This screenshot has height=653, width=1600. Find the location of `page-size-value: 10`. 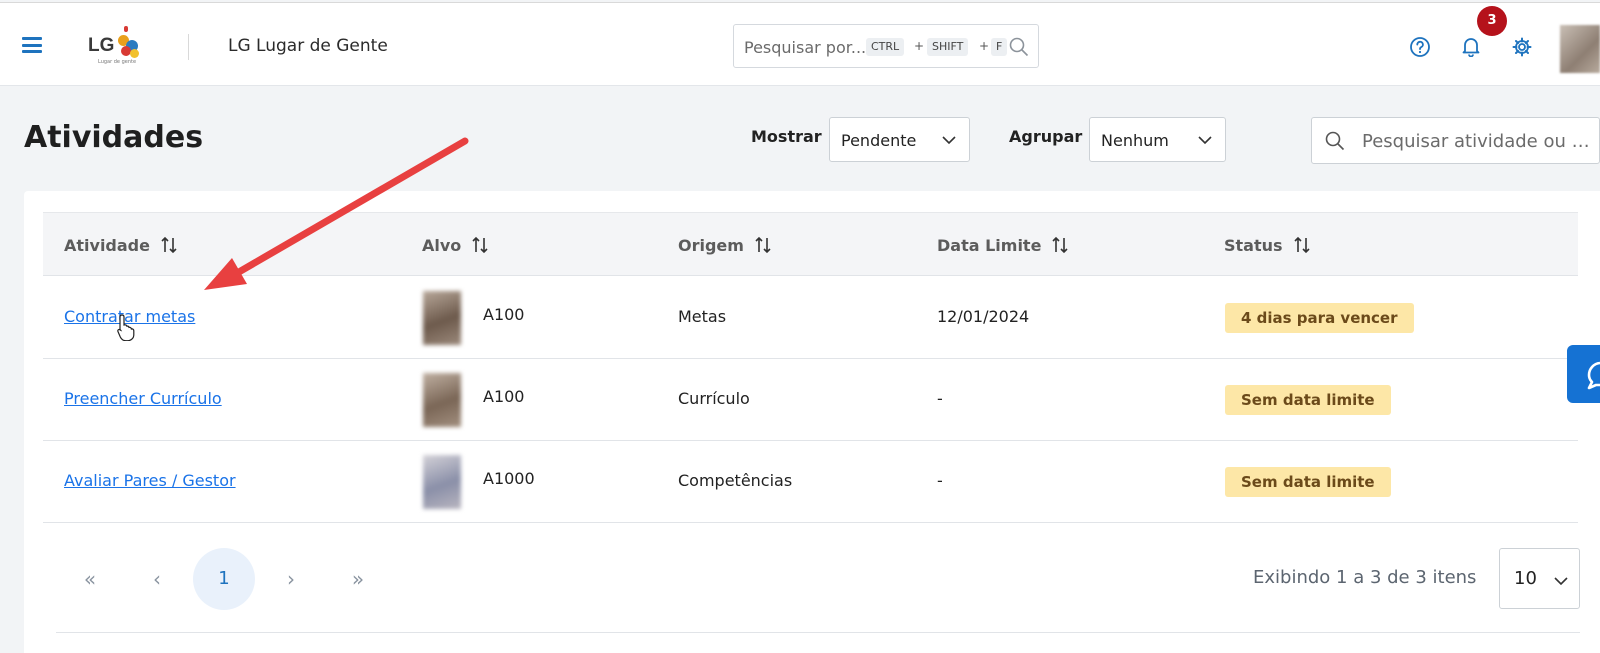

page-size-value: 10 is located at coordinates (1525, 578).